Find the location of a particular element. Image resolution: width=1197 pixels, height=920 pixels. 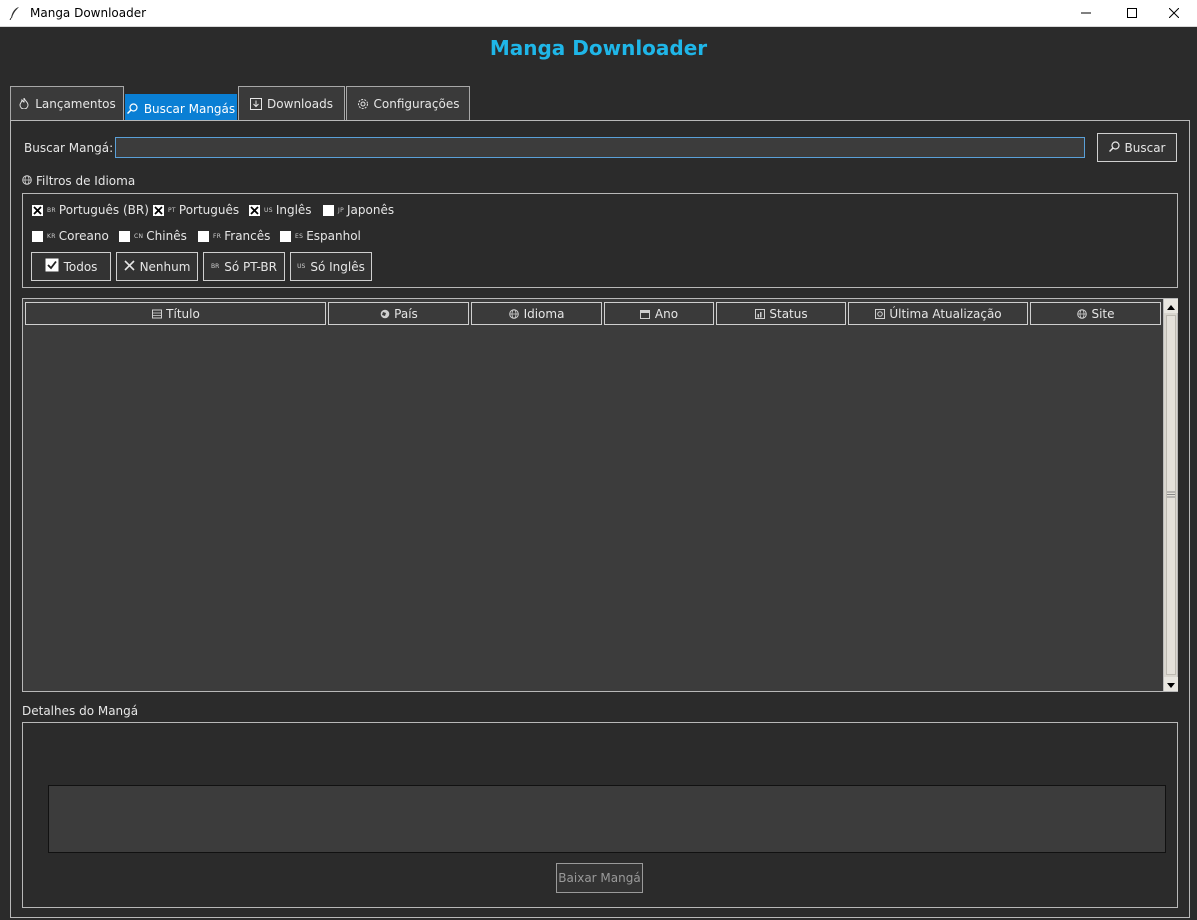

button-label: Nenhum is located at coordinates (165, 266).